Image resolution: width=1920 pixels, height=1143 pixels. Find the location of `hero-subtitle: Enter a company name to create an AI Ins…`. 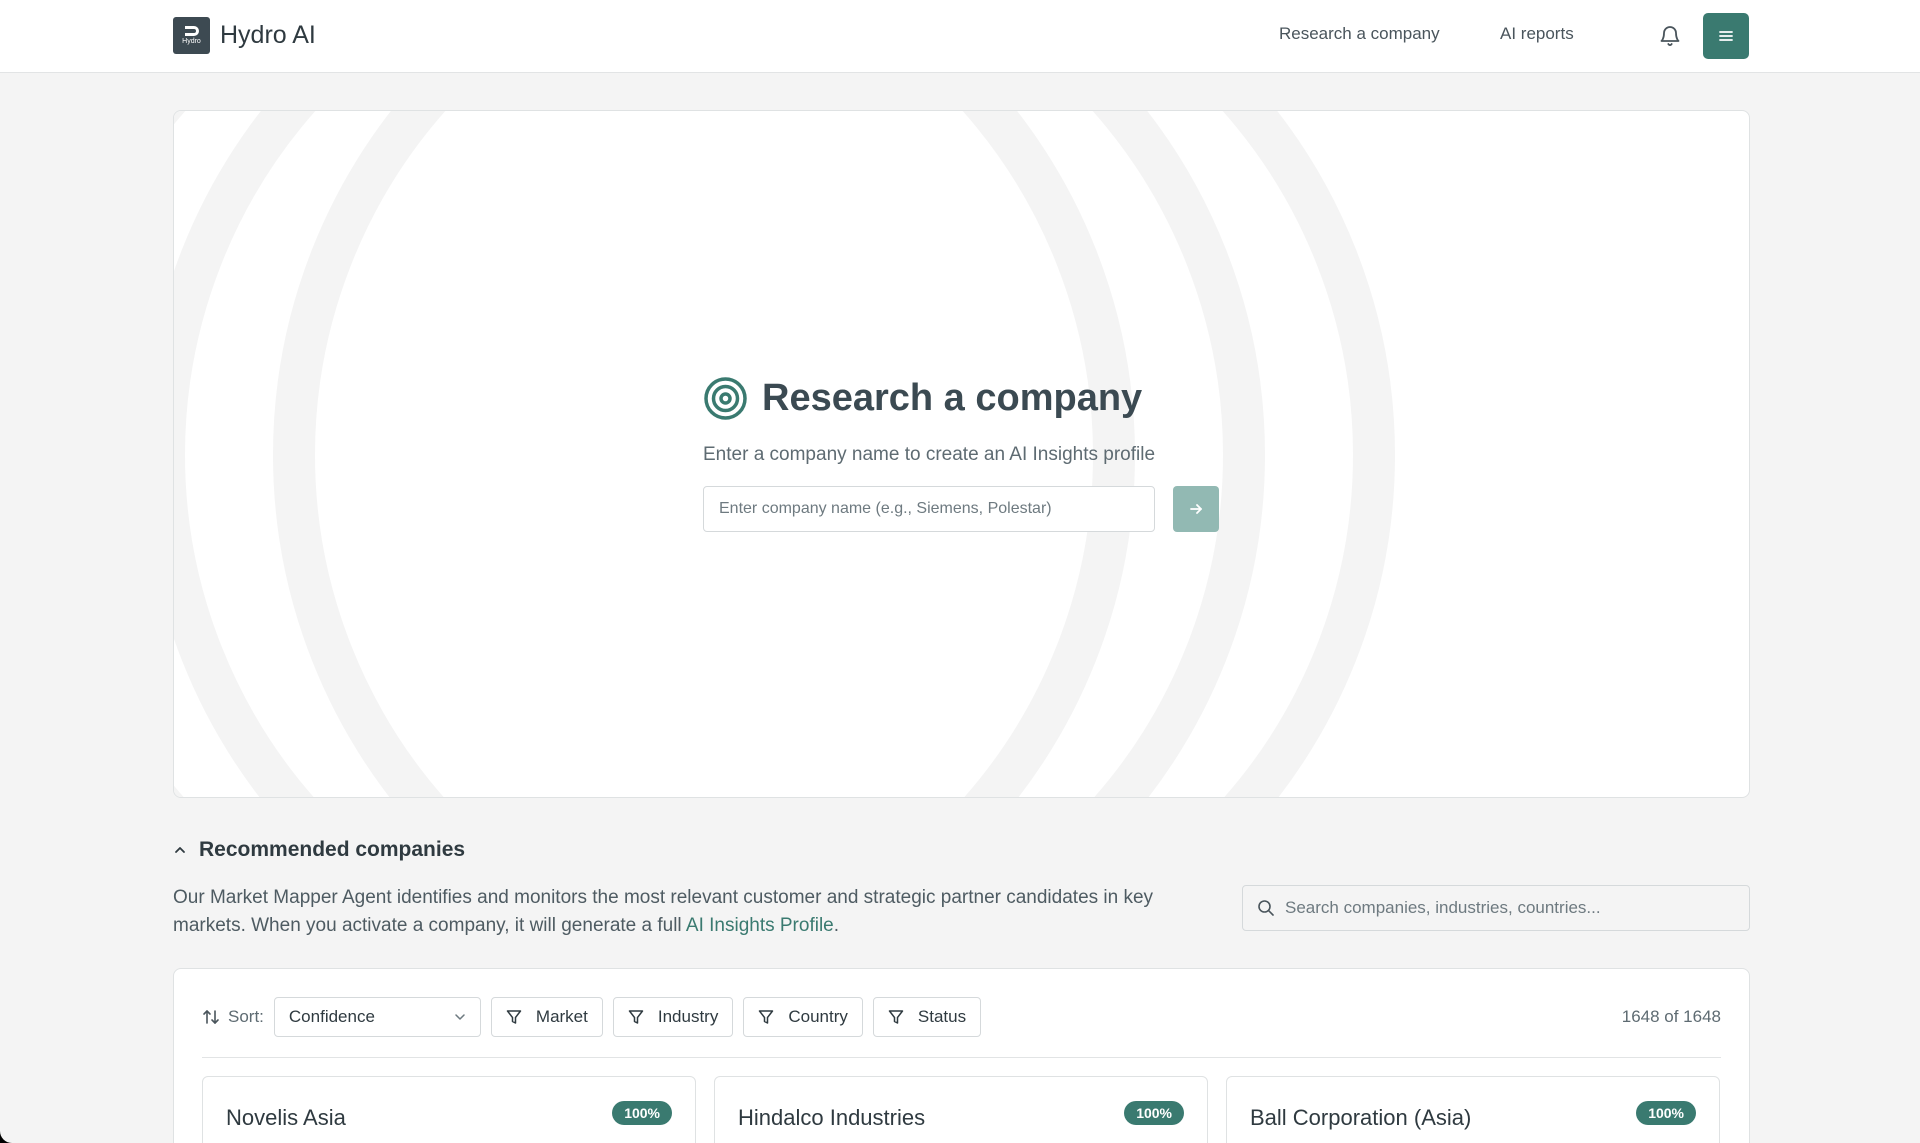

hero-subtitle: Enter a company name to create an AI Ins… is located at coordinates (929, 454).